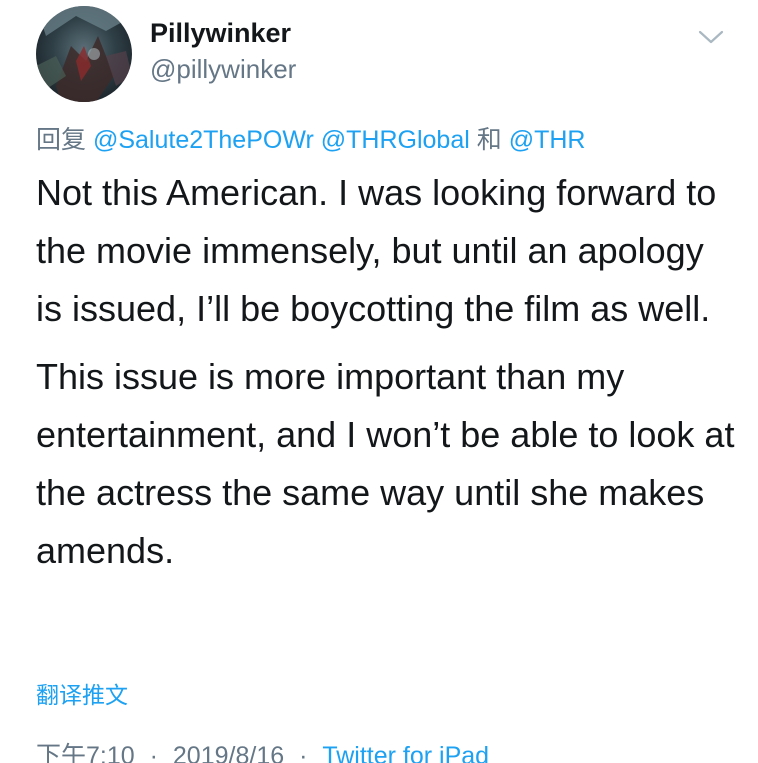  I want to click on mention-link: @THR, so click(547, 140).